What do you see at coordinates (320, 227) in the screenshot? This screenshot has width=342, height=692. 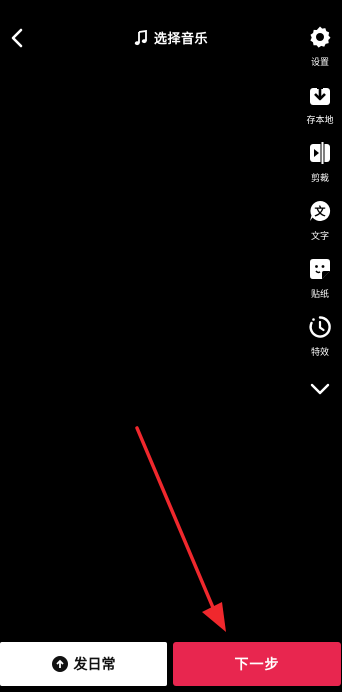 I see `tool-text: 文 文字` at bounding box center [320, 227].